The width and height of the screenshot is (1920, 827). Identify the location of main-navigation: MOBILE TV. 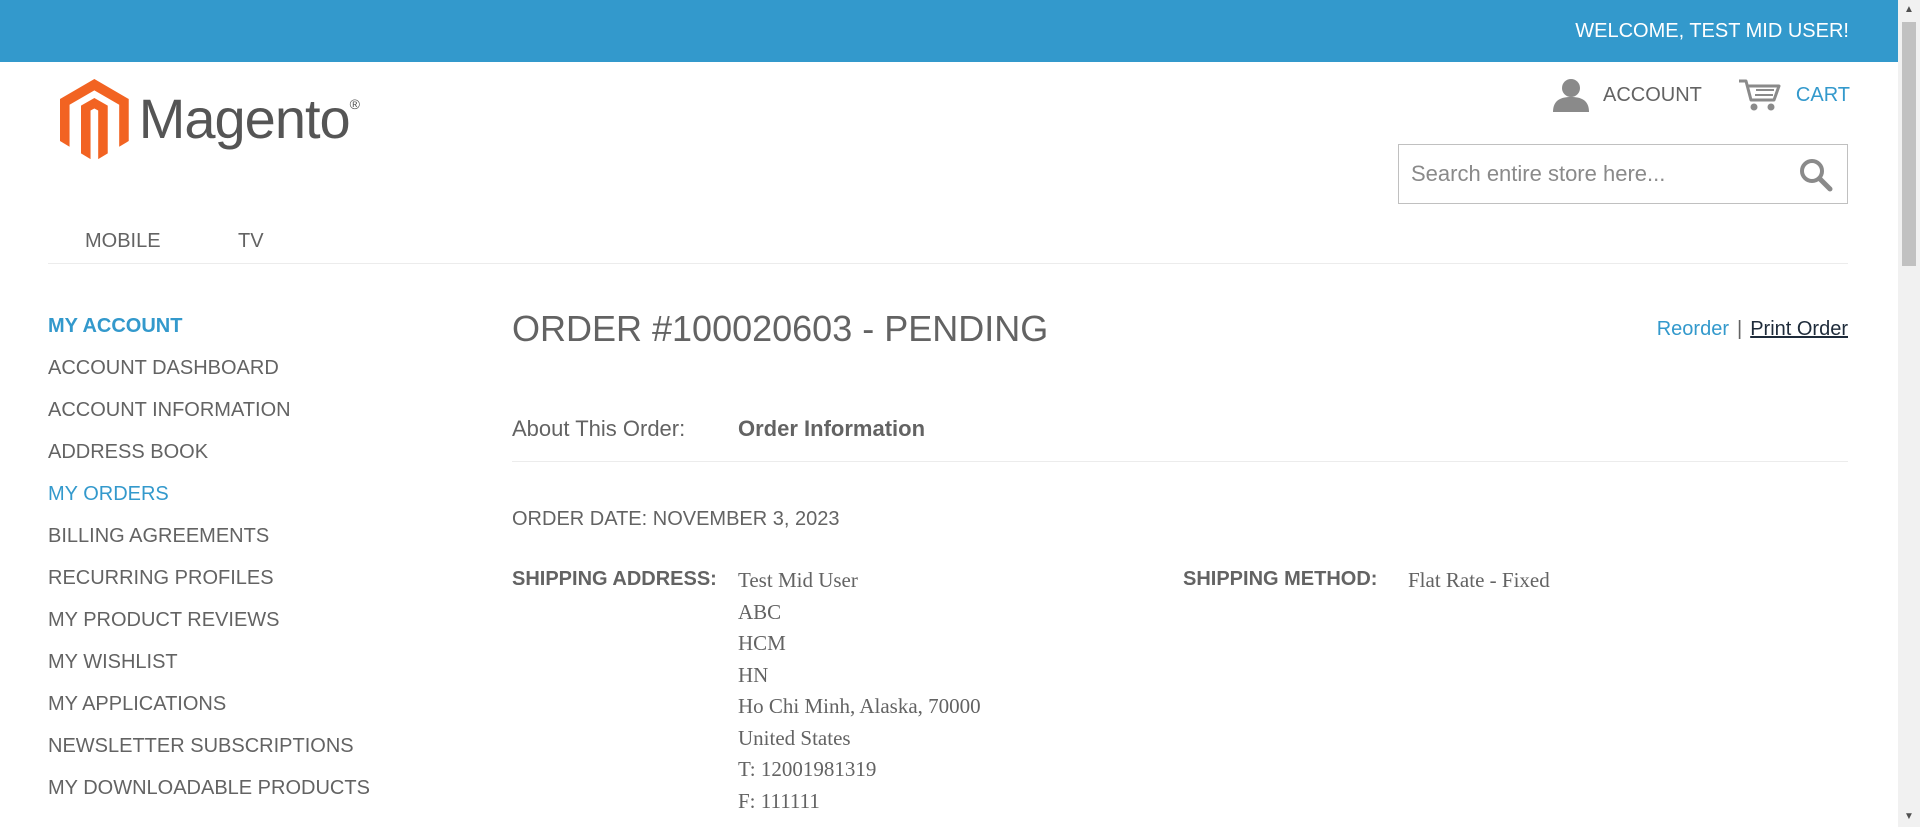
(948, 242).